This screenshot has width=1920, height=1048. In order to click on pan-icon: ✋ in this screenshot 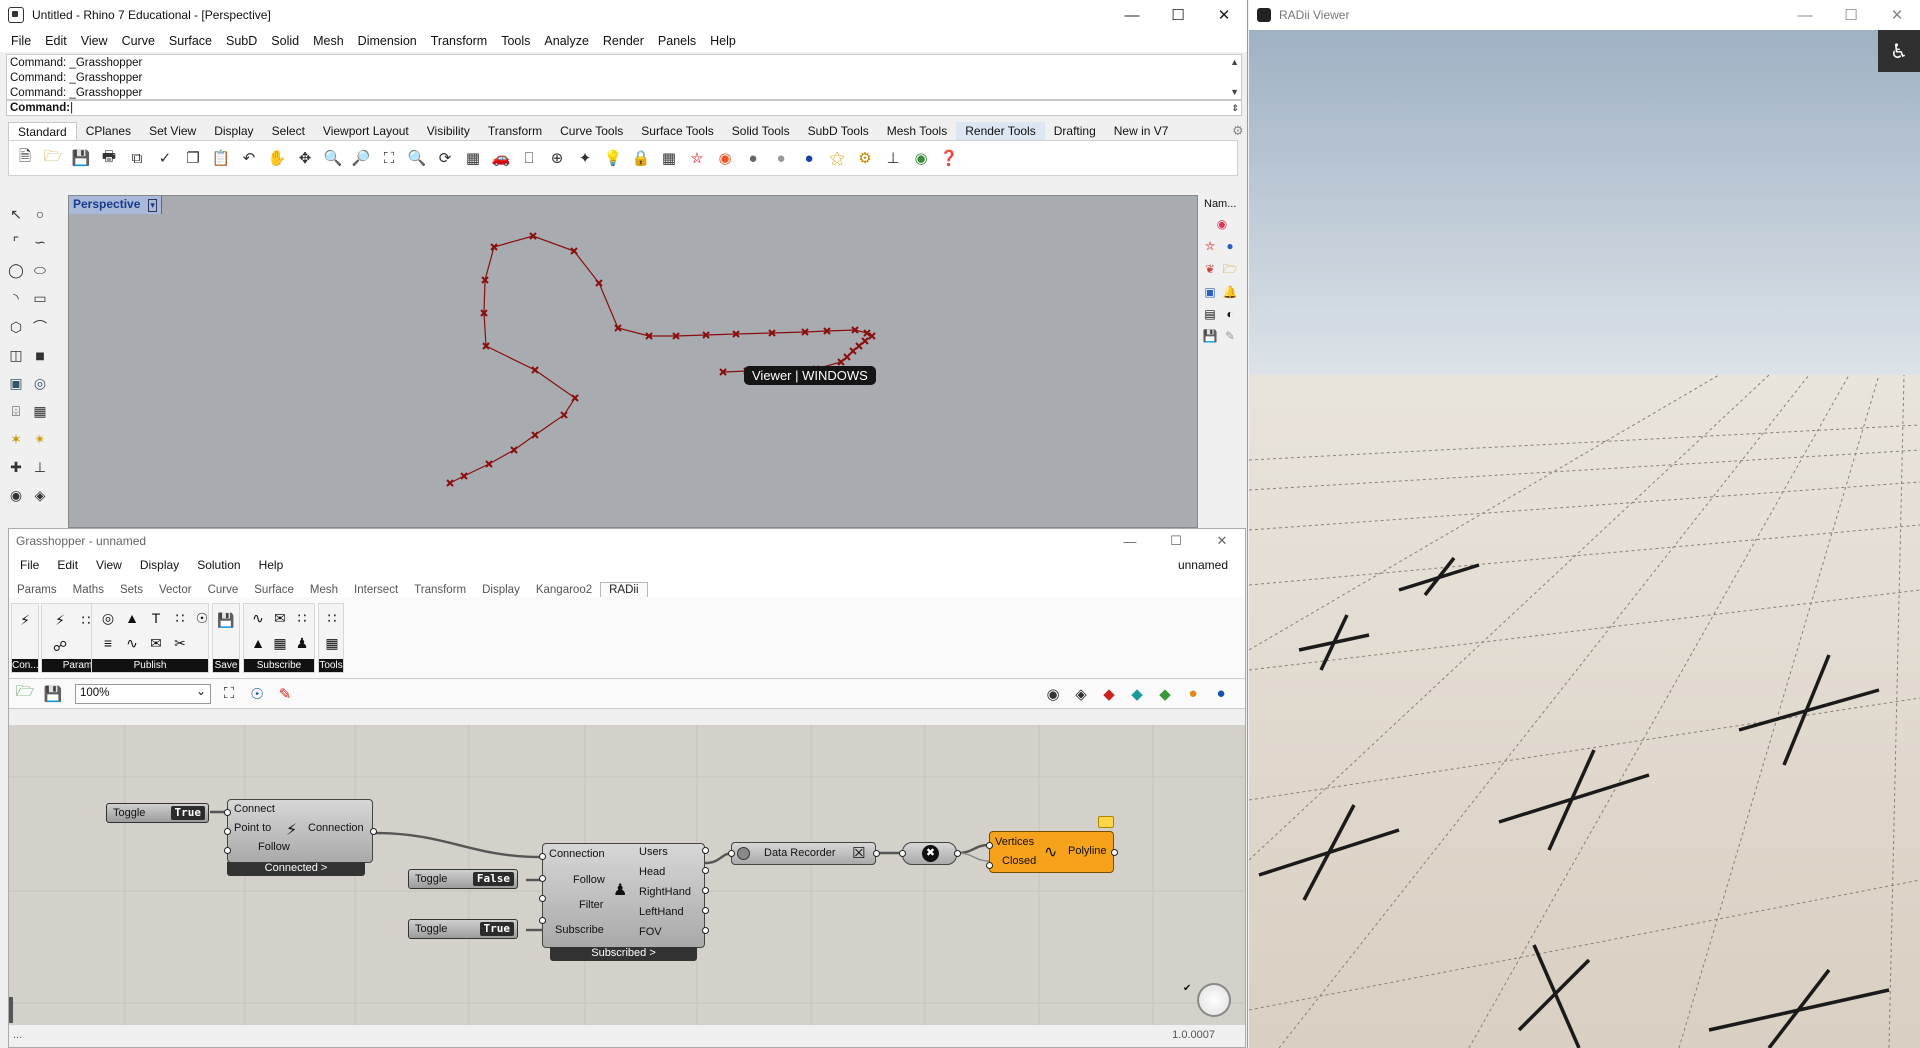, I will do `click(277, 158)`.